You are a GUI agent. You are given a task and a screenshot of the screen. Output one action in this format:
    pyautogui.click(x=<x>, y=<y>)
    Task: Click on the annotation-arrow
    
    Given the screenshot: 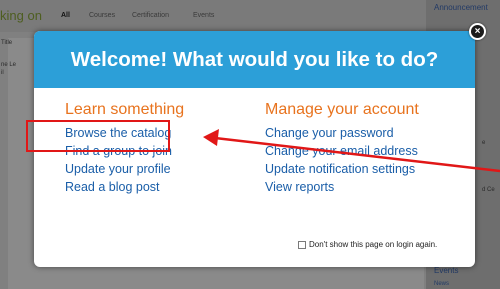 What is the action you would take?
    pyautogui.click(x=351, y=151)
    